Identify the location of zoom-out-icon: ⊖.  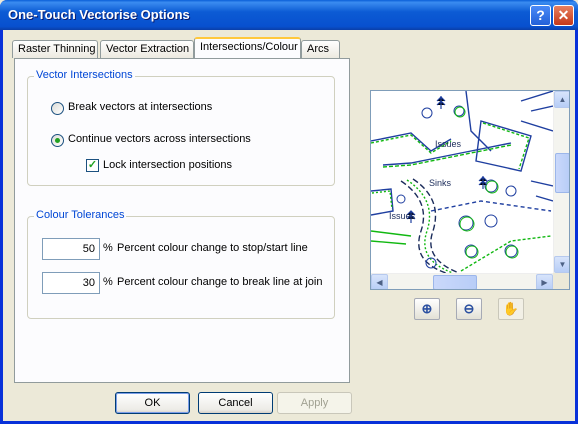
(469, 308).